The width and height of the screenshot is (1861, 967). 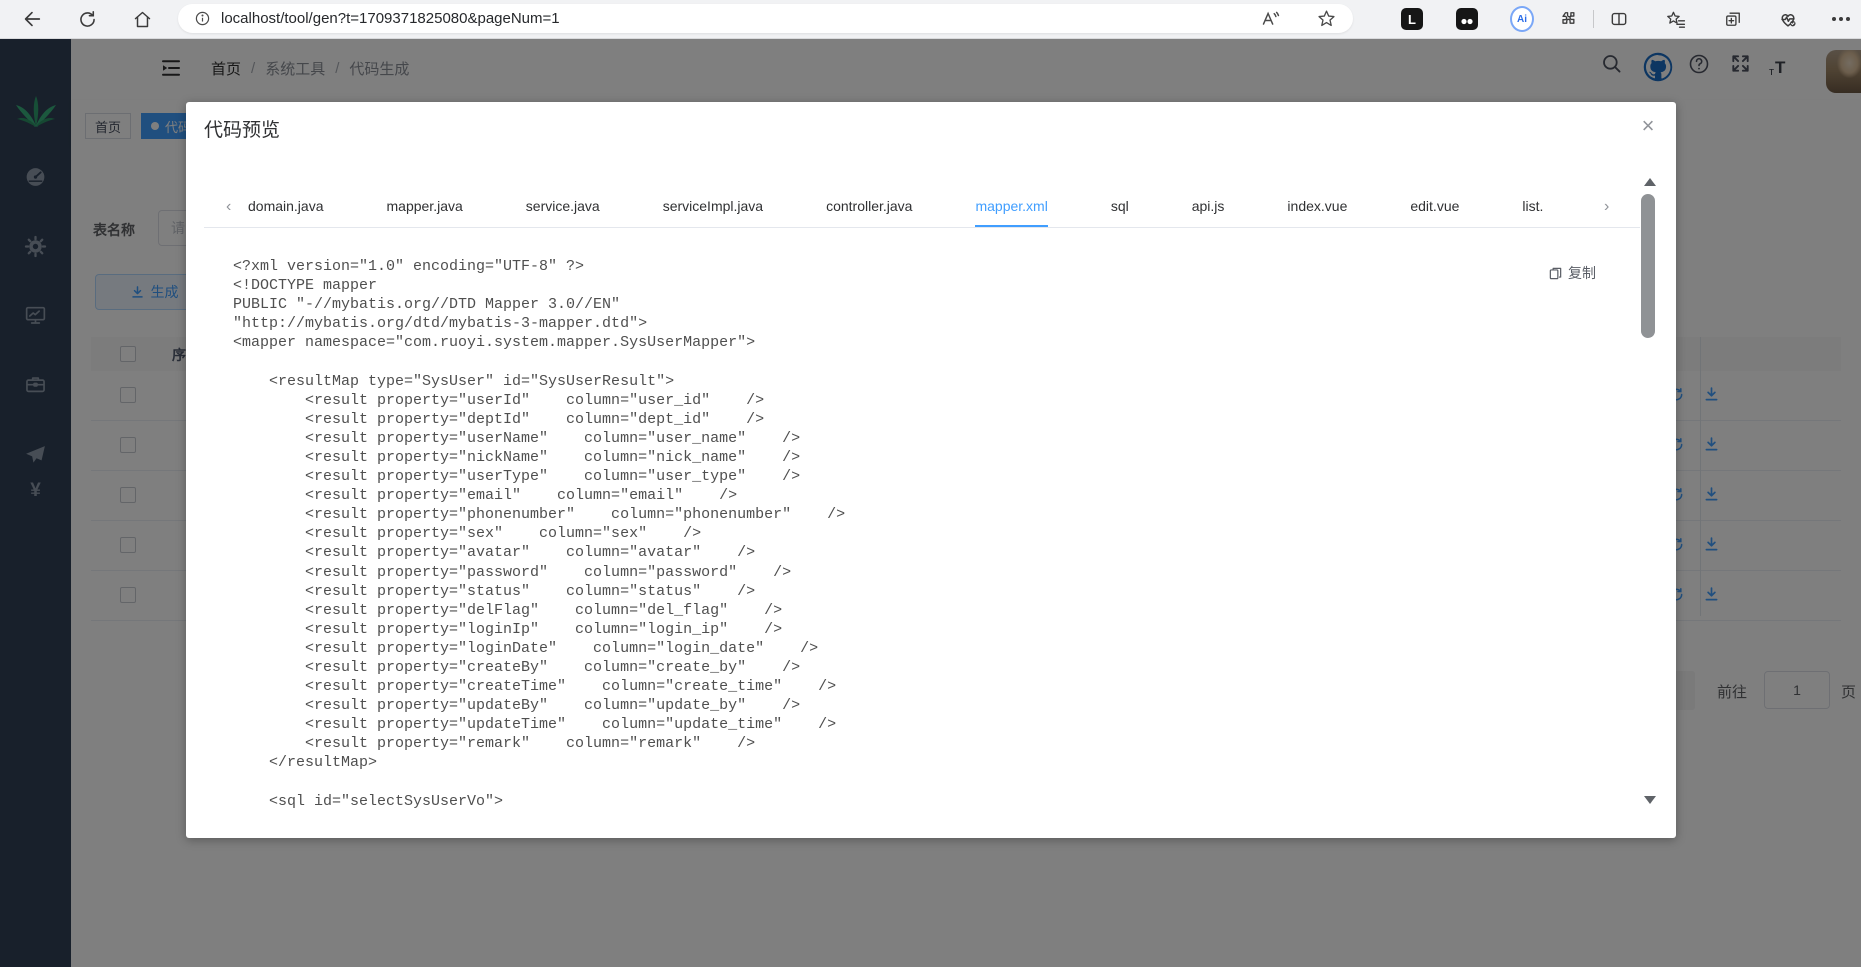 I want to click on scrollbar-up-arrow-icon, so click(x=1650, y=182).